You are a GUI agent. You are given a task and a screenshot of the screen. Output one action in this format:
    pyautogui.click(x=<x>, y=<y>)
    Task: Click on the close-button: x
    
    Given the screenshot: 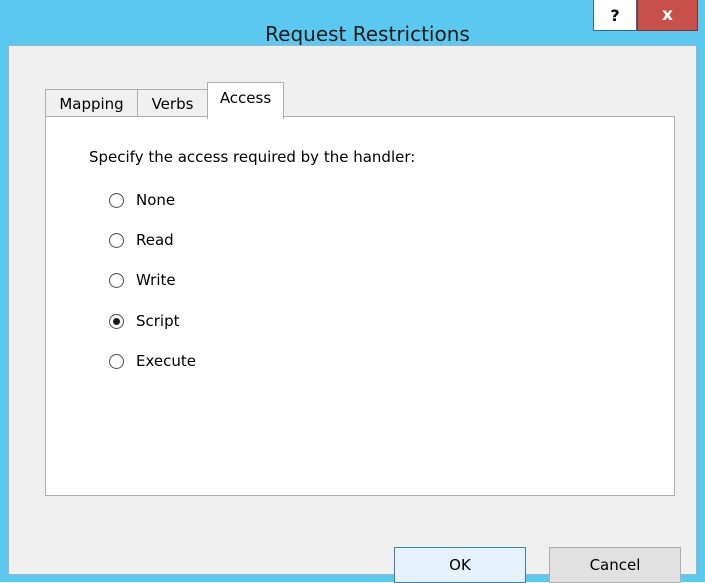 What is the action you would take?
    pyautogui.click(x=667, y=15)
    